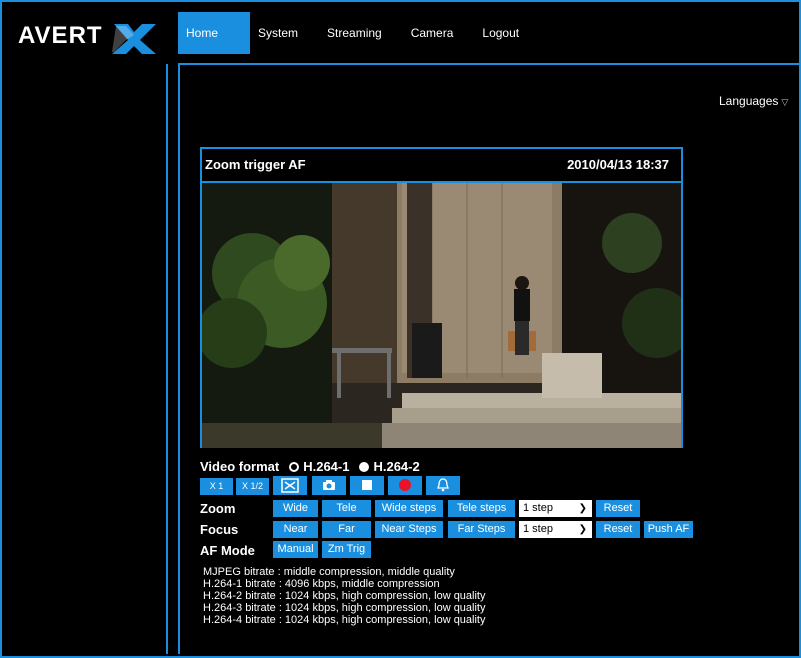  Describe the element at coordinates (501, 33) in the screenshot. I see `nav-logout-label: Logout` at that location.